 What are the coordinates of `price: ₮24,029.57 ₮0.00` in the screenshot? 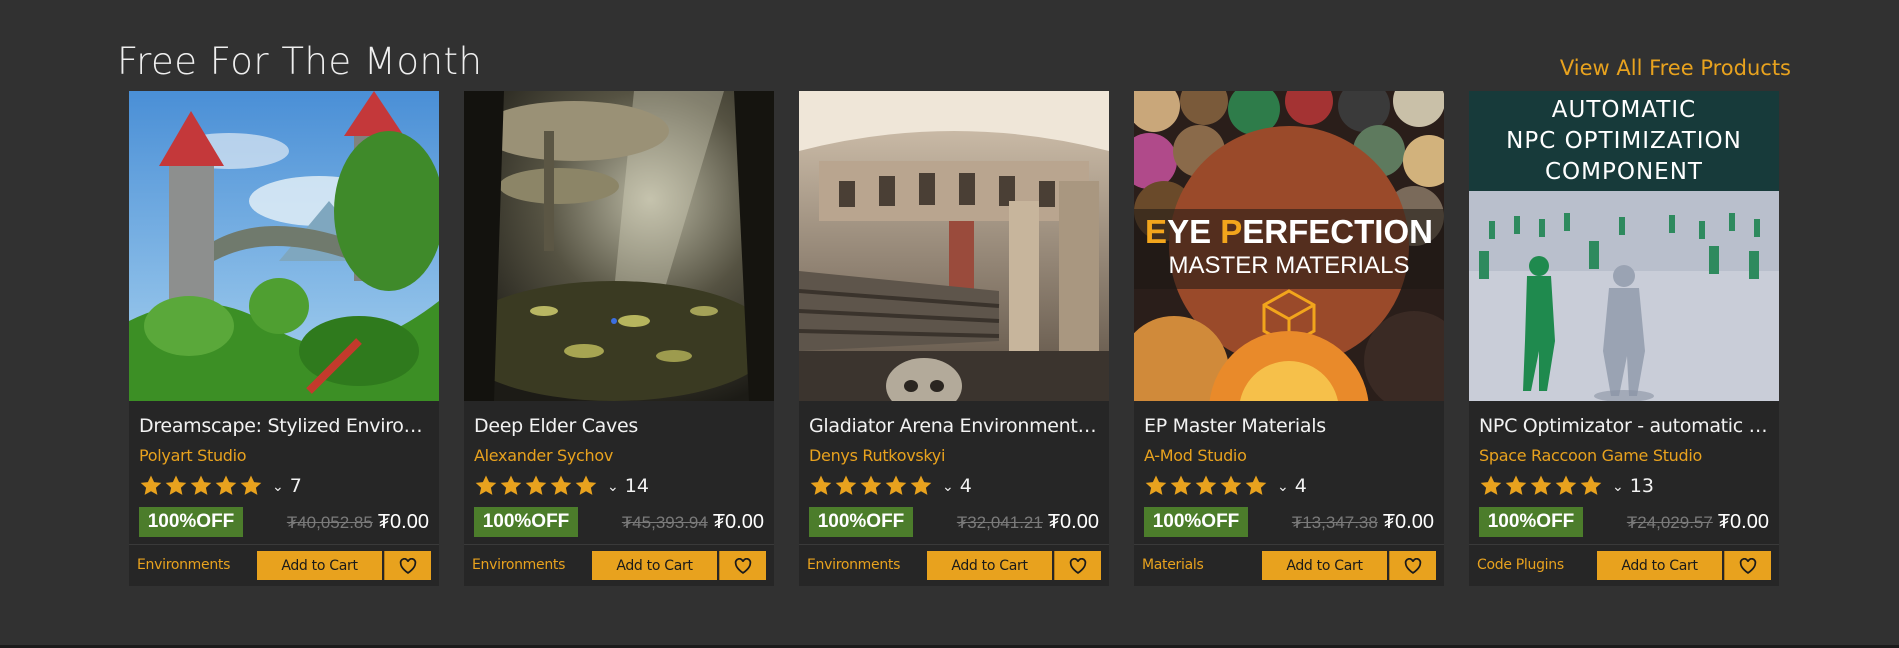 It's located at (1698, 522).